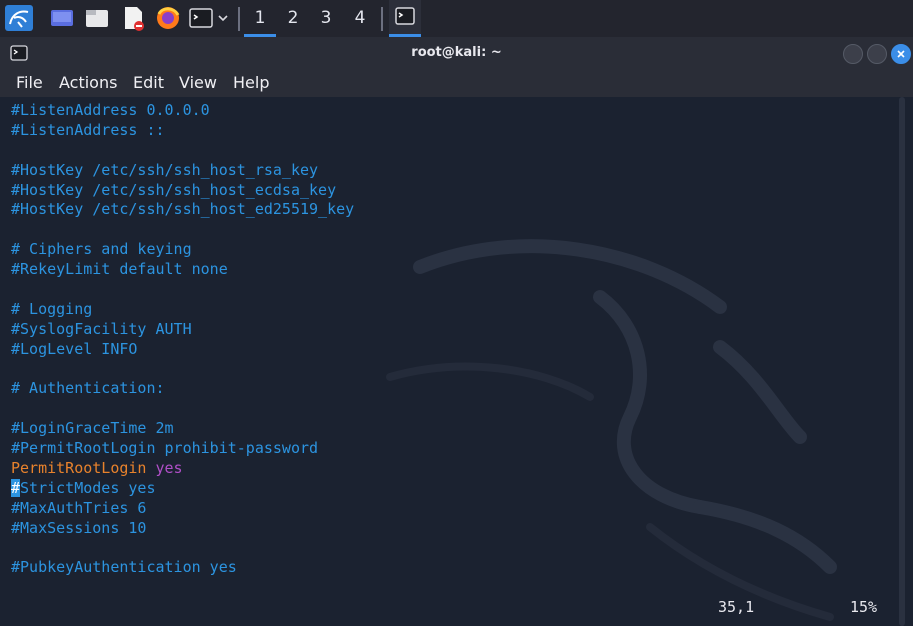 The width and height of the screenshot is (913, 626). Describe the element at coordinates (79, 527) in the screenshot. I see `editor-line: #MaxSessions 10` at that location.